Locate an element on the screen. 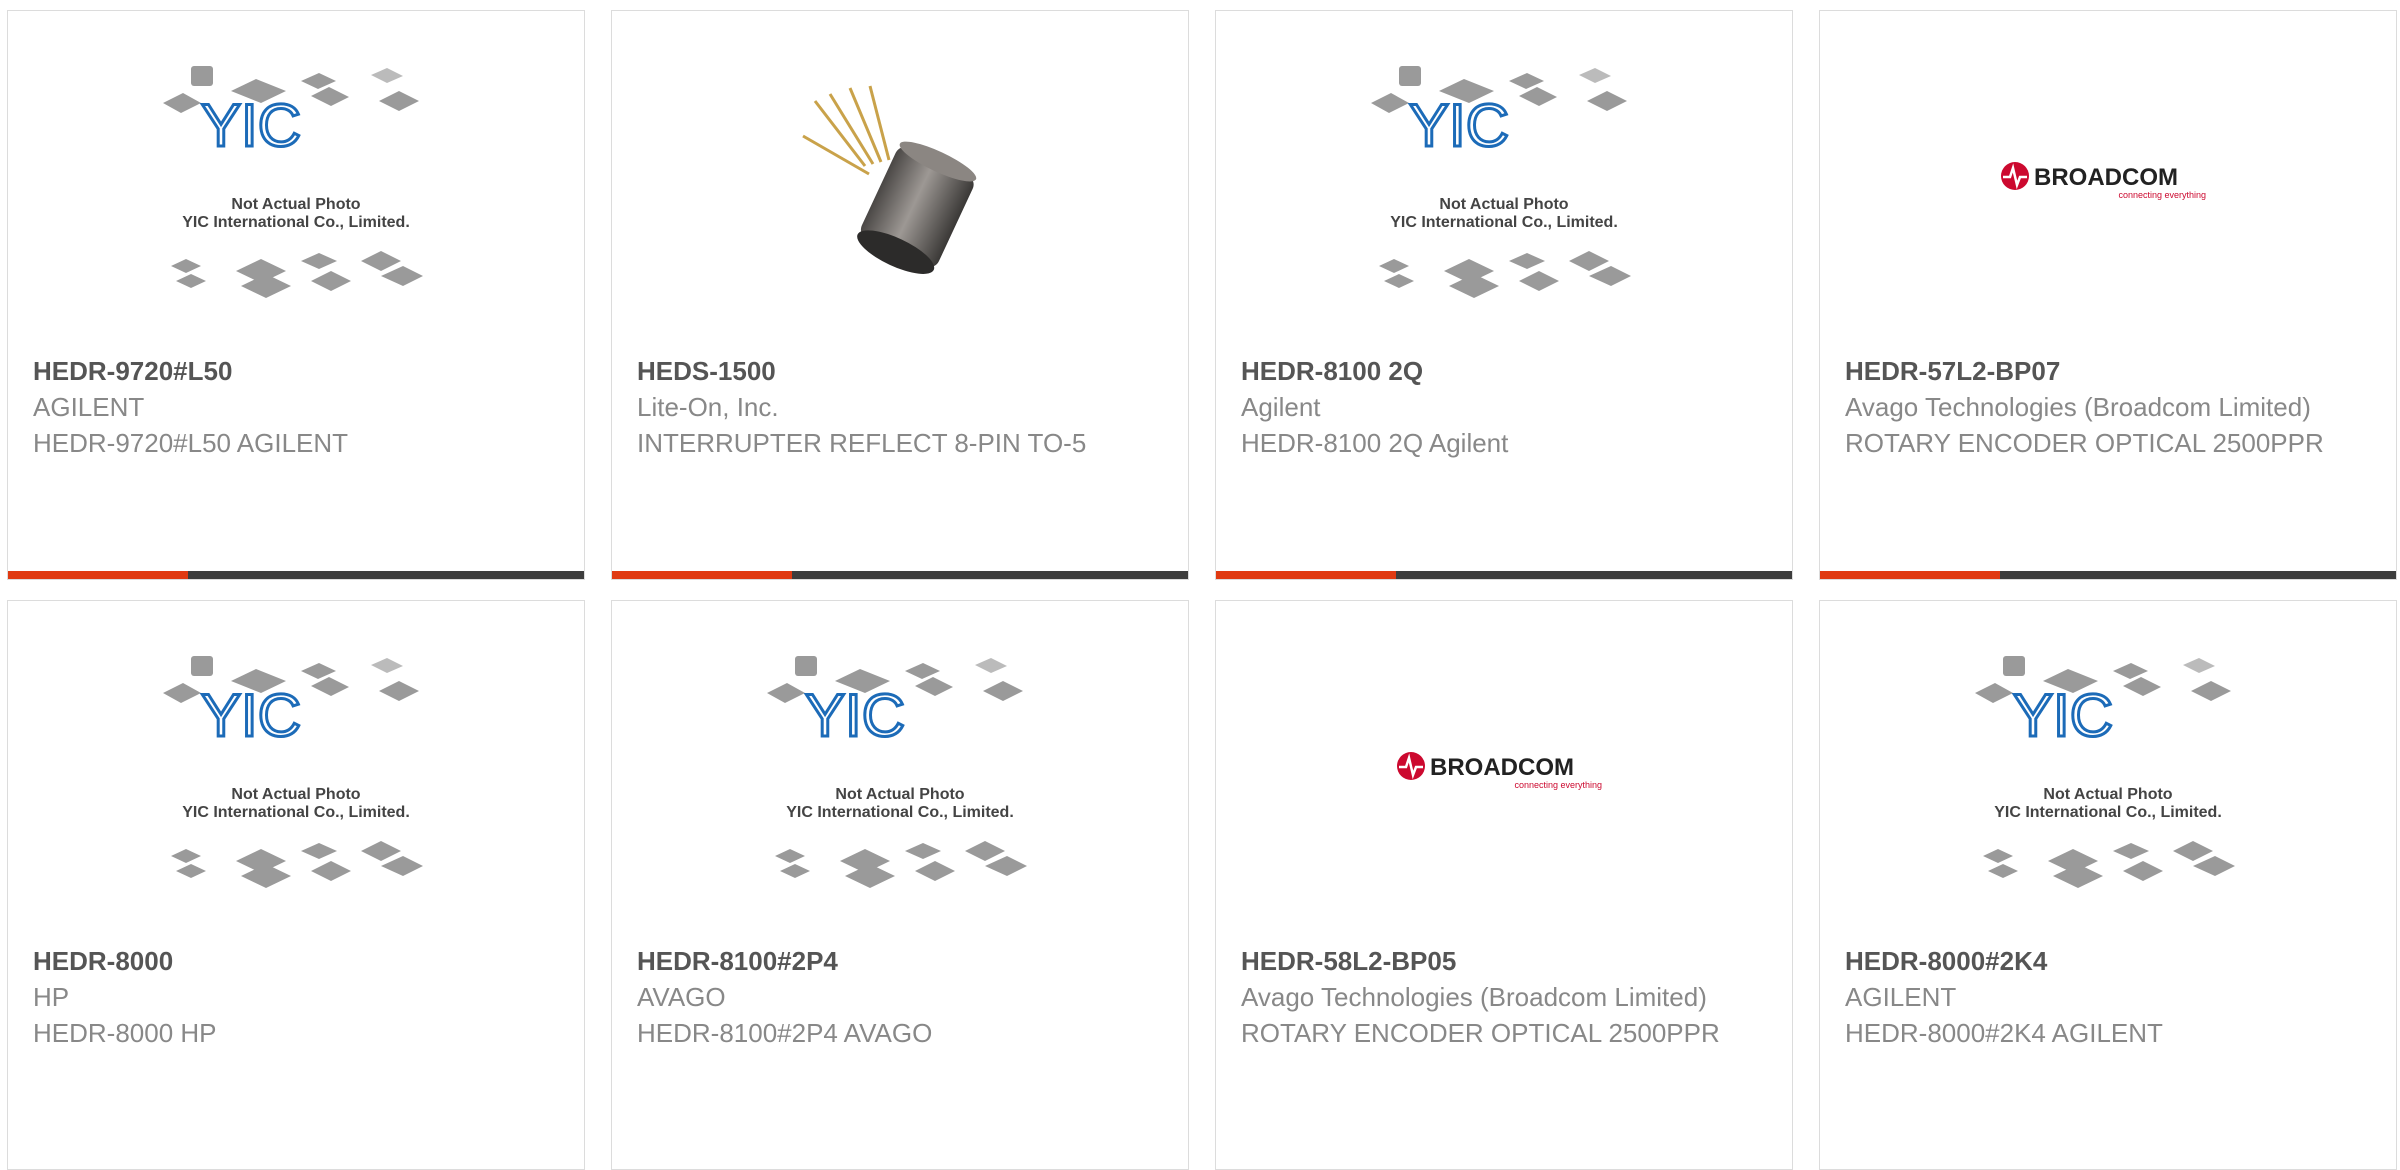 The image size is (2400, 1170). description: HEDR-9720#L50 AGILENT is located at coordinates (191, 443).